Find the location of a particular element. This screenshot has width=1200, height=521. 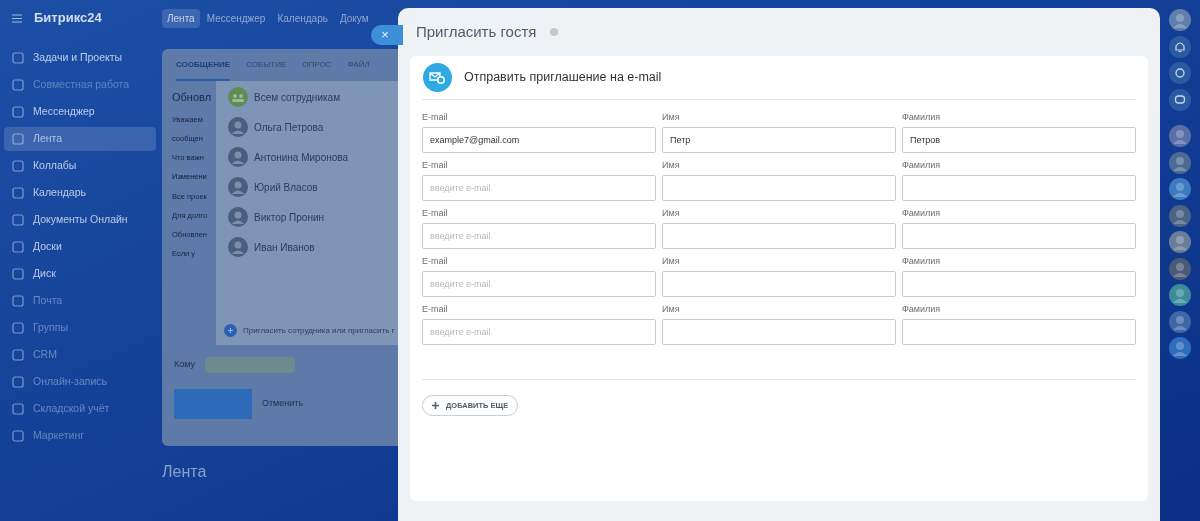

recipient-item: Юрий Власов is located at coordinates (313, 187).